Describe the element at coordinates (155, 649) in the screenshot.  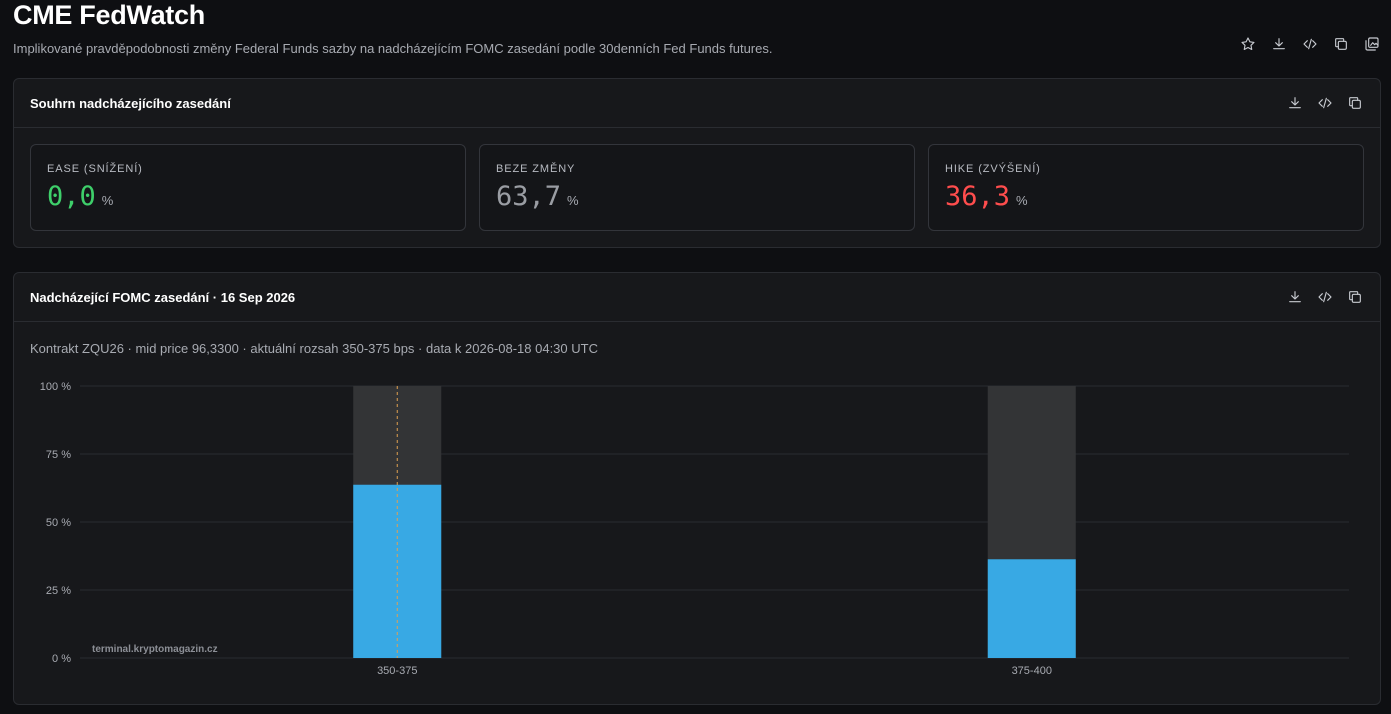
I see `watermark: terminal.kryptomagazin.cz` at that location.